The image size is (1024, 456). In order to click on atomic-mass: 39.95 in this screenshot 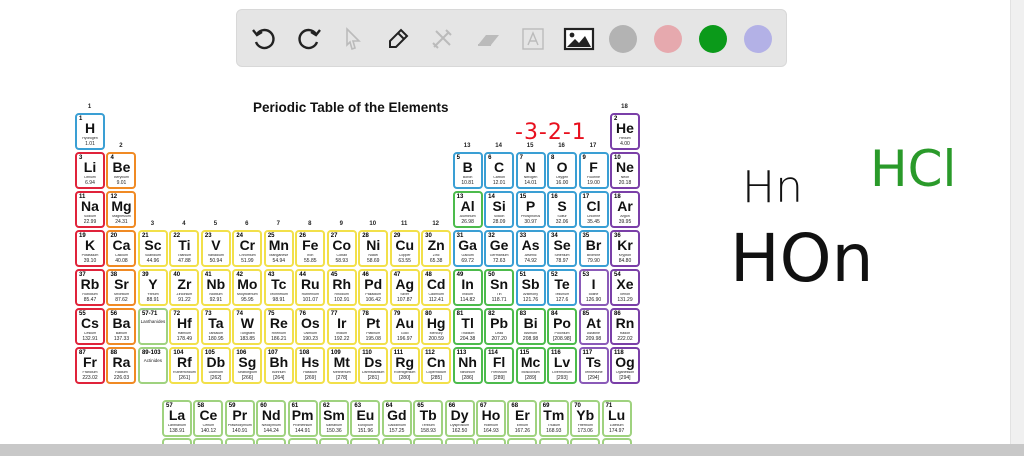, I will do `click(625, 221)`.